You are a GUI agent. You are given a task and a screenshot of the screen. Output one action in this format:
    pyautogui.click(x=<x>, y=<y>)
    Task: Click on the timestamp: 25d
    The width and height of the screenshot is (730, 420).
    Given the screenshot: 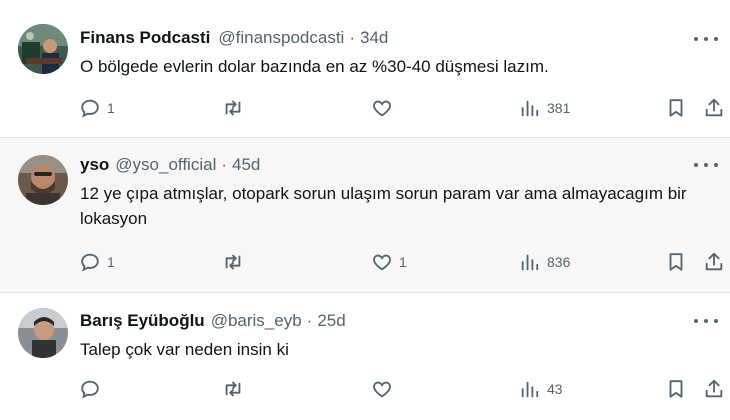 What is the action you would take?
    pyautogui.click(x=331, y=321)
    